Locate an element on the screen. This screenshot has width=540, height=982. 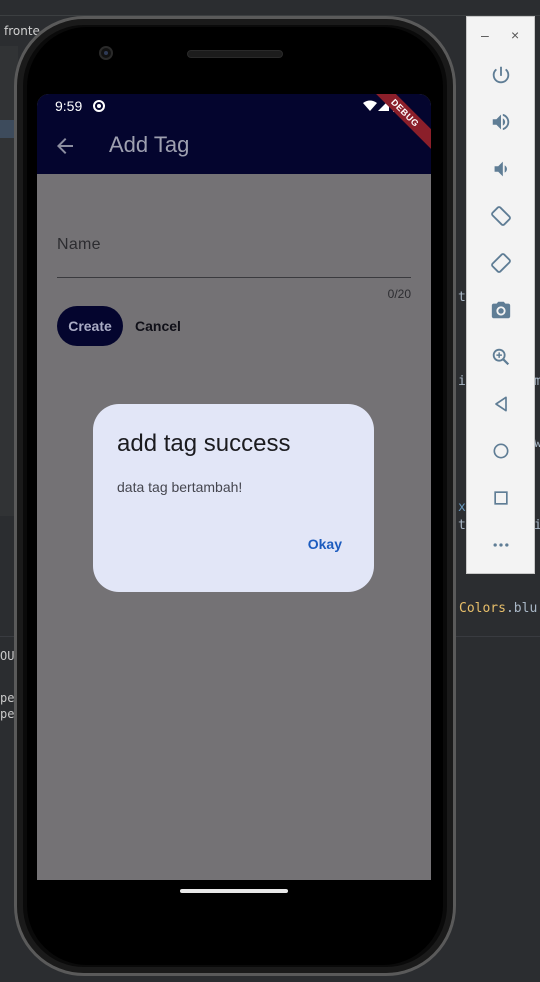
dialog-message: data tag bertambah! is located at coordinates (180, 487).